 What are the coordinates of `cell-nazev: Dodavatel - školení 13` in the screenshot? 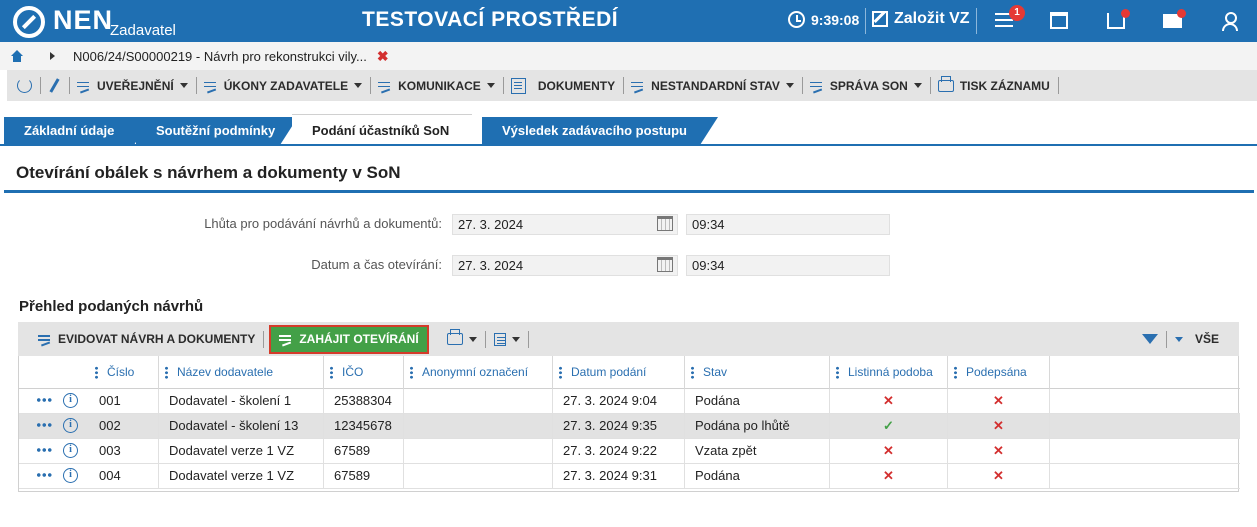 It's located at (241, 426).